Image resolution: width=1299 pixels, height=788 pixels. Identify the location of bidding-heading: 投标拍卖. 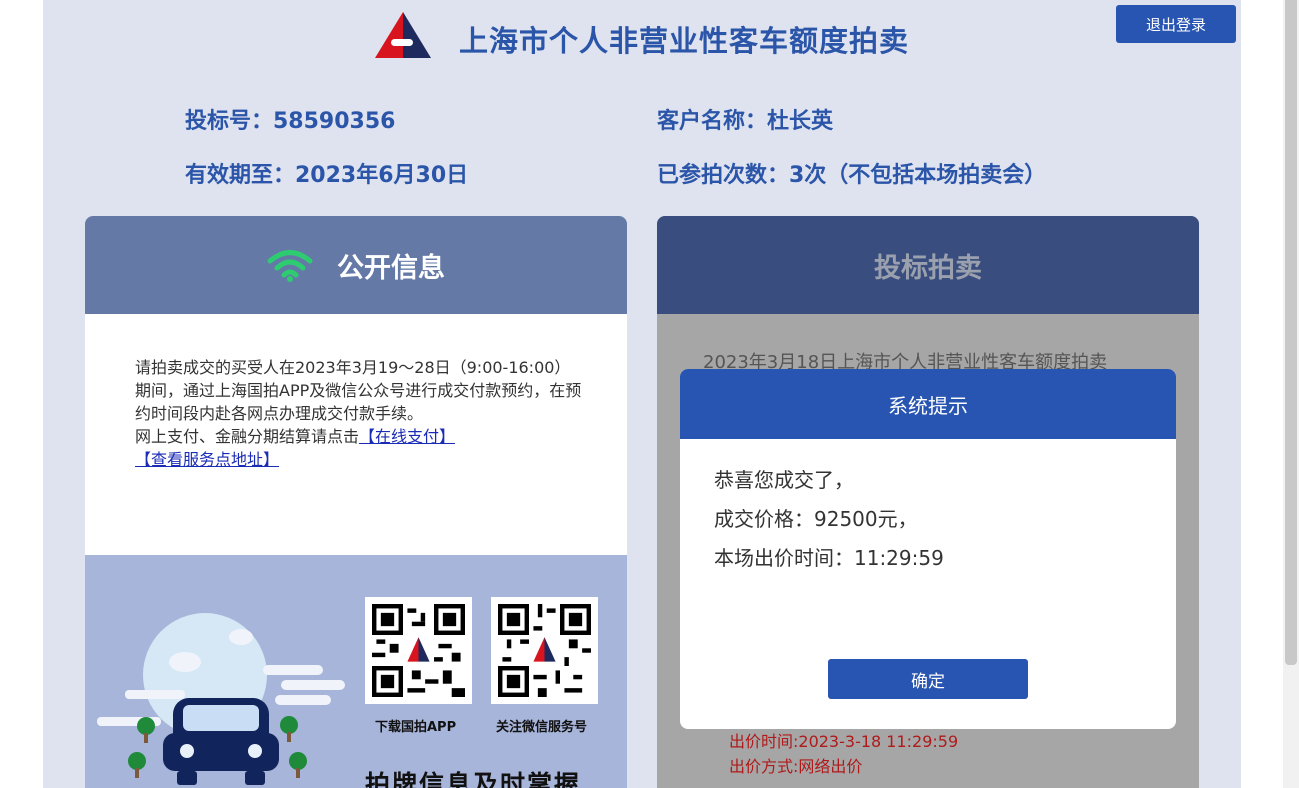
(928, 268).